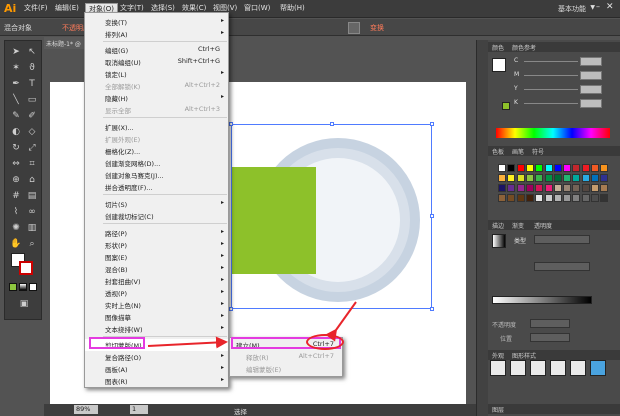 This screenshot has width=620, height=416. What do you see at coordinates (86, 409) in the screenshot?
I see `zoom-field: 89%` at bounding box center [86, 409].